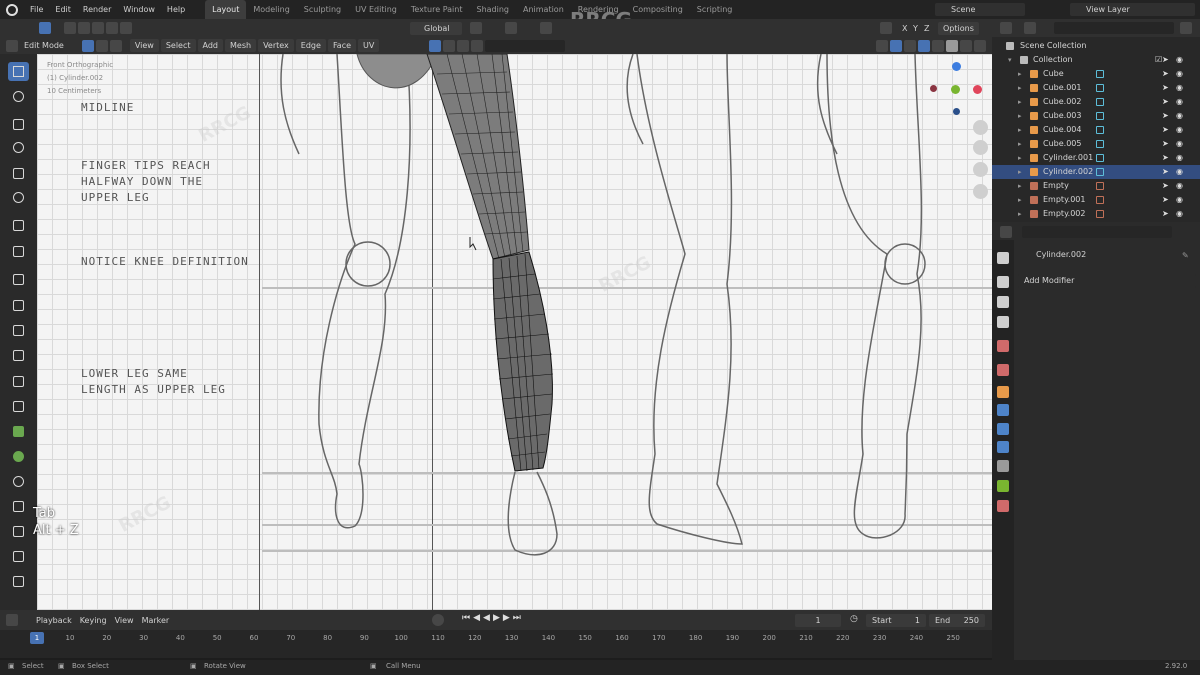 The height and width of the screenshot is (675, 1200). I want to click on filter-icon, so click(1186, 28).